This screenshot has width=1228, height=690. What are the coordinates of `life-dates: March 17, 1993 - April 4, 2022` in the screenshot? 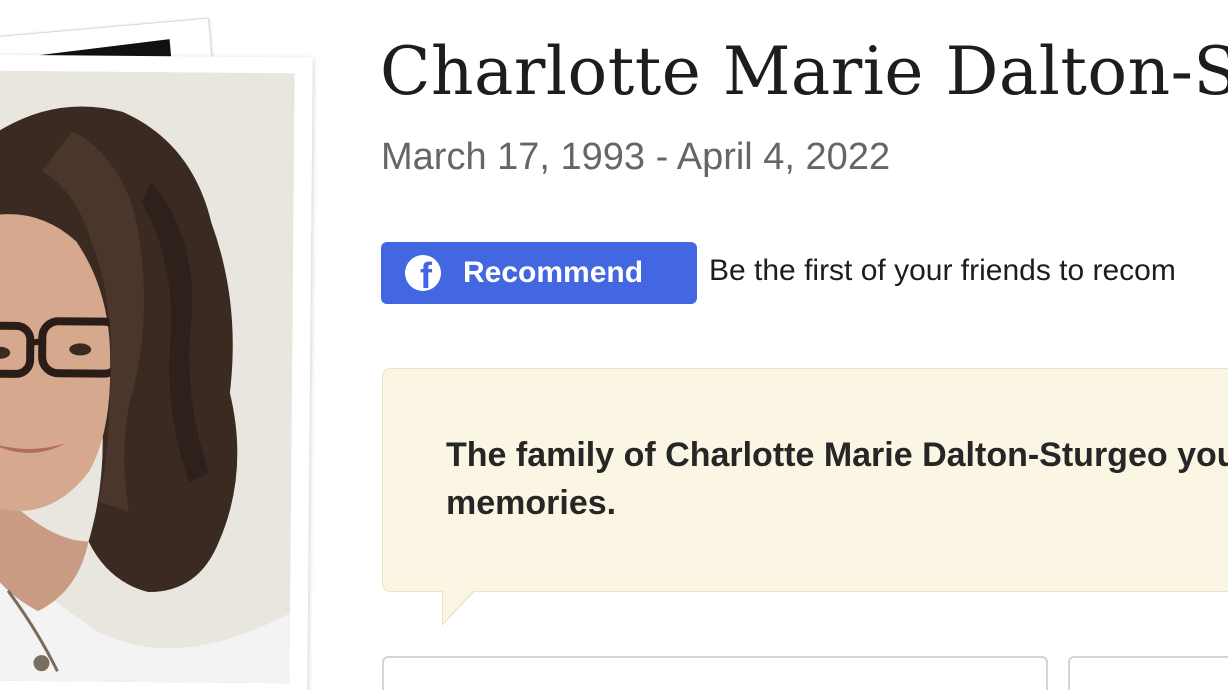 It's located at (636, 157).